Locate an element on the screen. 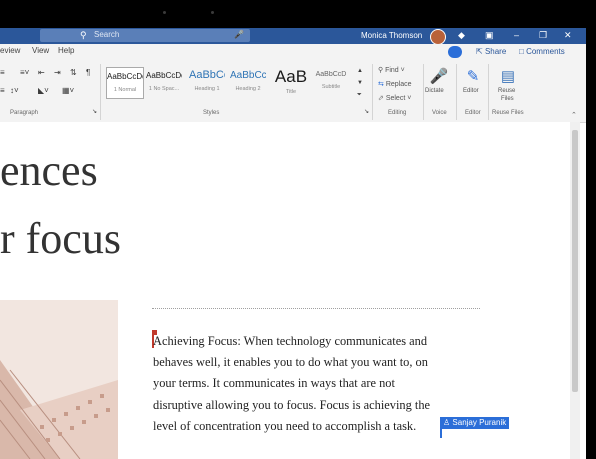 The height and width of the screenshot is (459, 596). section-divider is located at coordinates (316, 308).